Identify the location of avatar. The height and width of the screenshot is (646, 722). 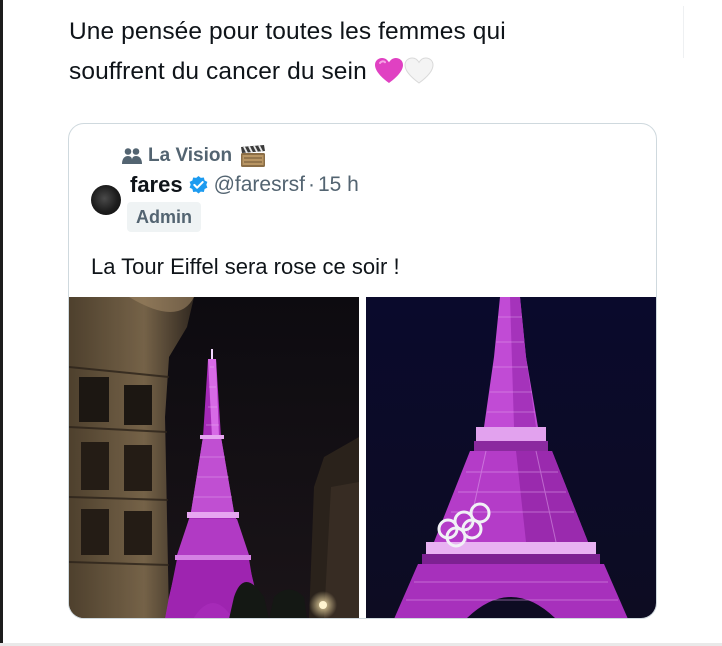
(106, 200).